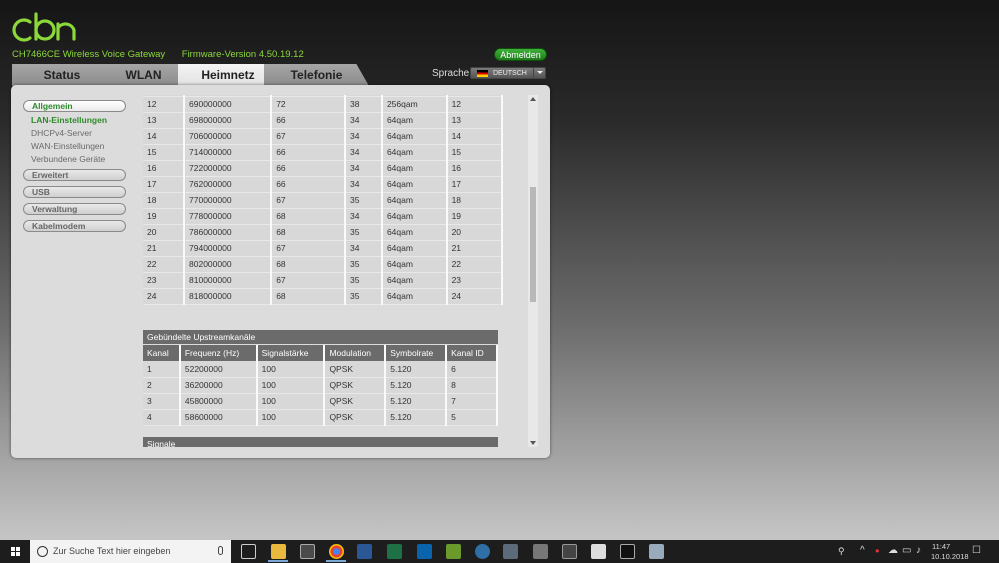 This screenshot has height=563, width=999. I want to click on table-cell: 24, so click(475, 296).